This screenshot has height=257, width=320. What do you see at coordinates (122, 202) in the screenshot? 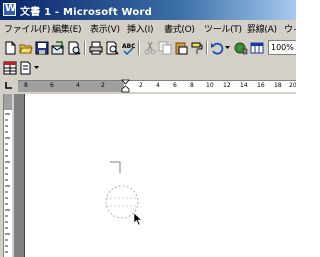
I see `dashed-circle-shape` at bounding box center [122, 202].